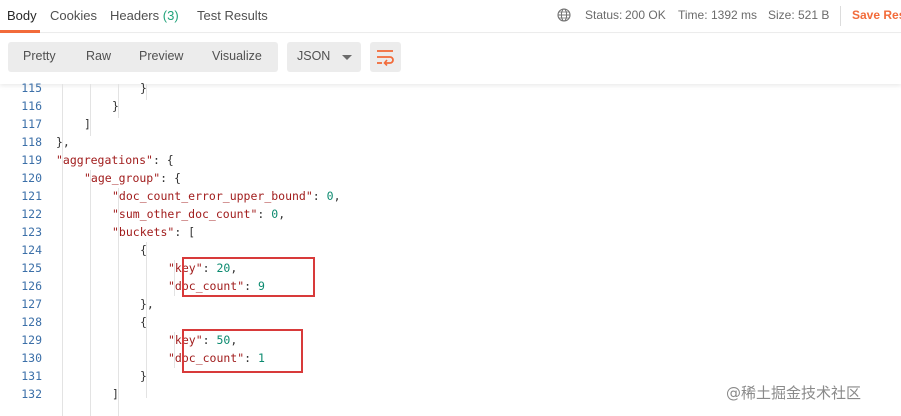 The image size is (901, 416). Describe the element at coordinates (734, 15) in the screenshot. I see `time-value: 1392 ms` at that location.